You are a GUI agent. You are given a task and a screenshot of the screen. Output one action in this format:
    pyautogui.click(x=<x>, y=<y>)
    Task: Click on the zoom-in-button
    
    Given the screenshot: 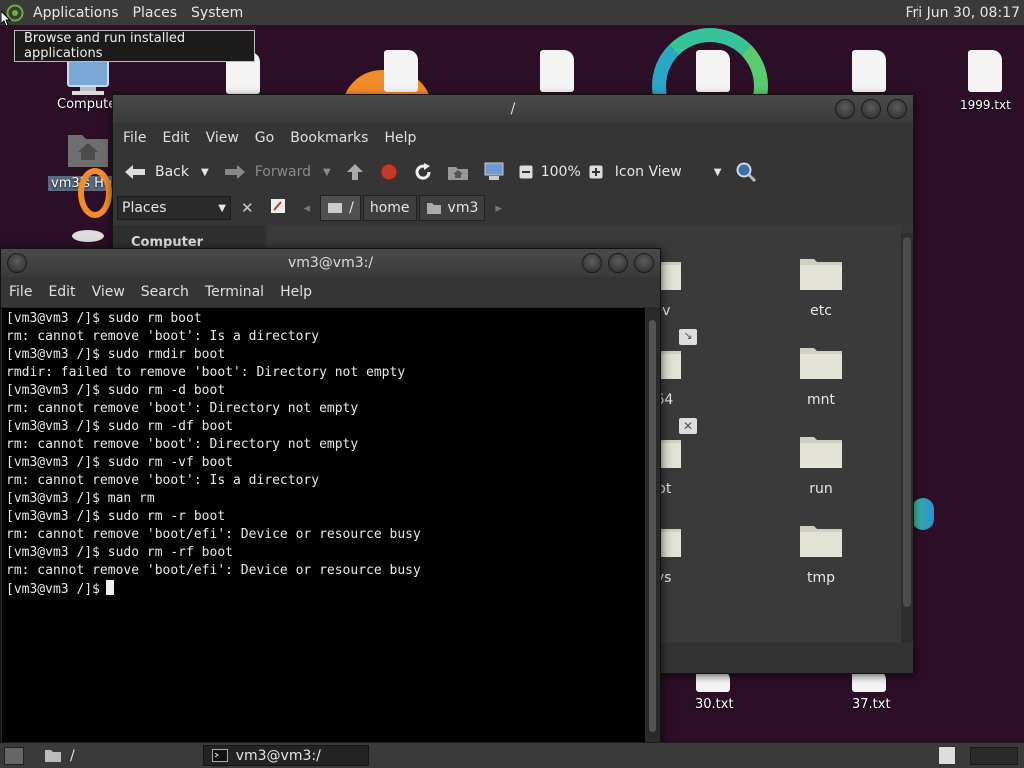 What is the action you would take?
    pyautogui.click(x=596, y=172)
    